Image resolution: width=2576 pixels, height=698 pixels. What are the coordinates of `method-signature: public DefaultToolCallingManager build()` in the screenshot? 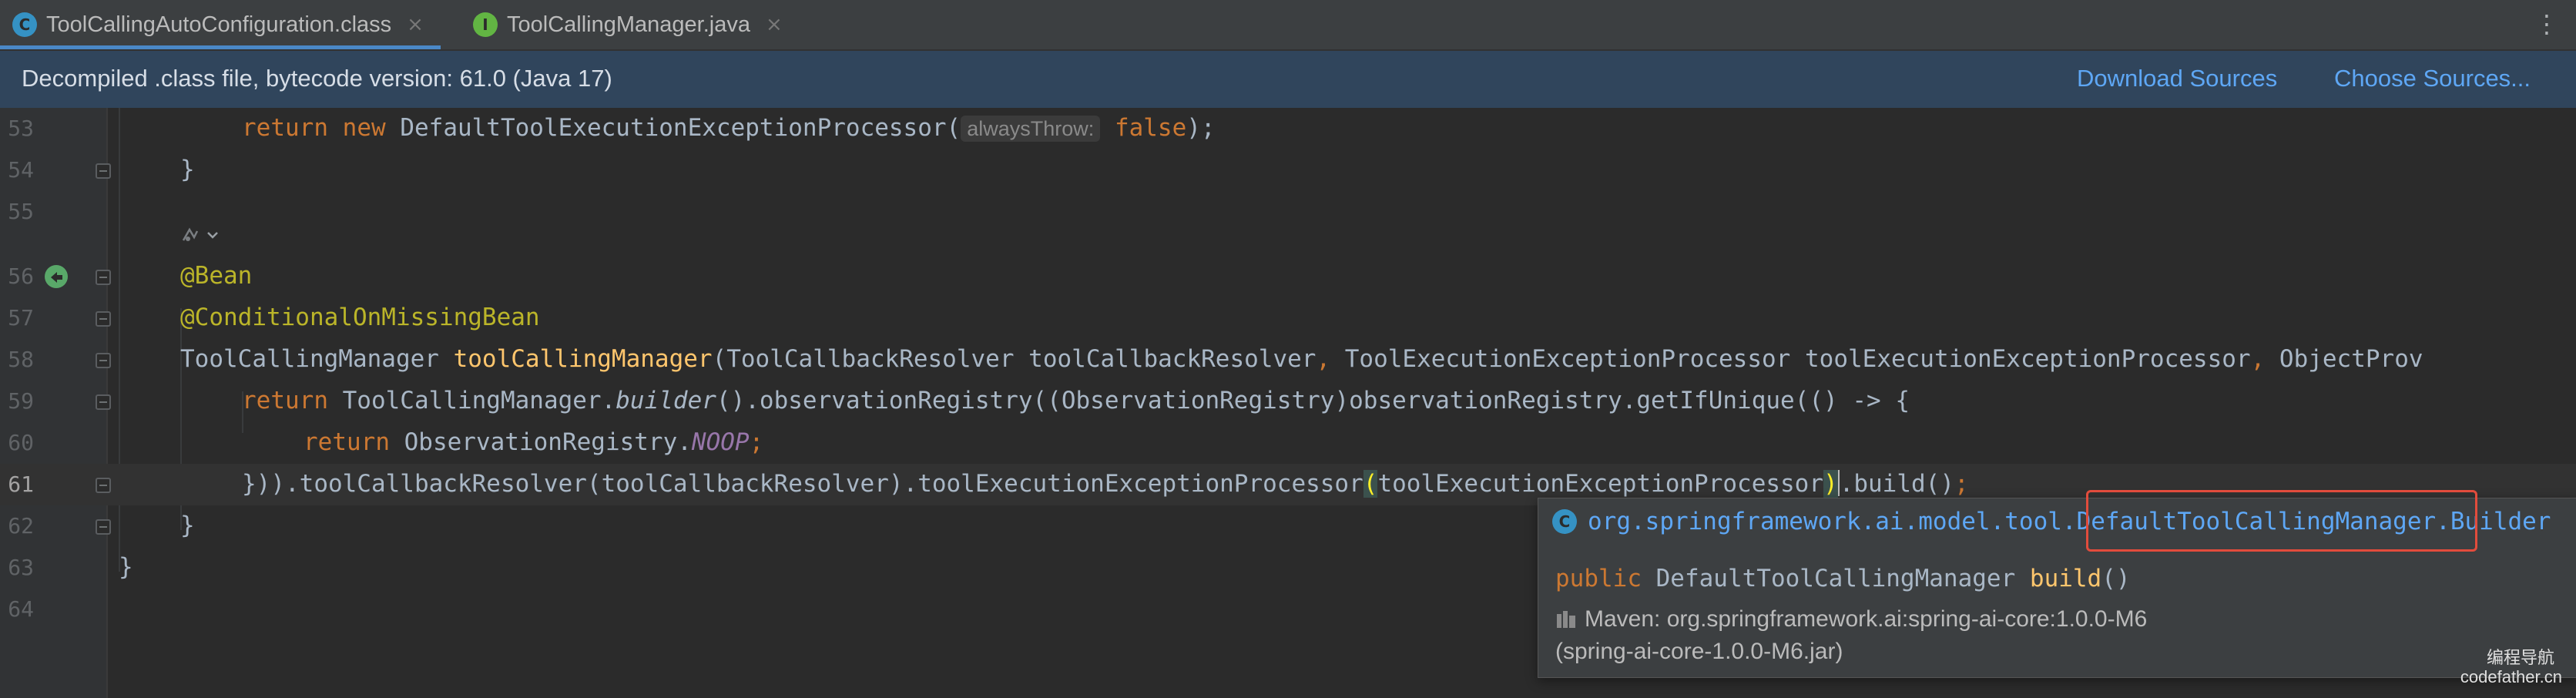 It's located at (1843, 579).